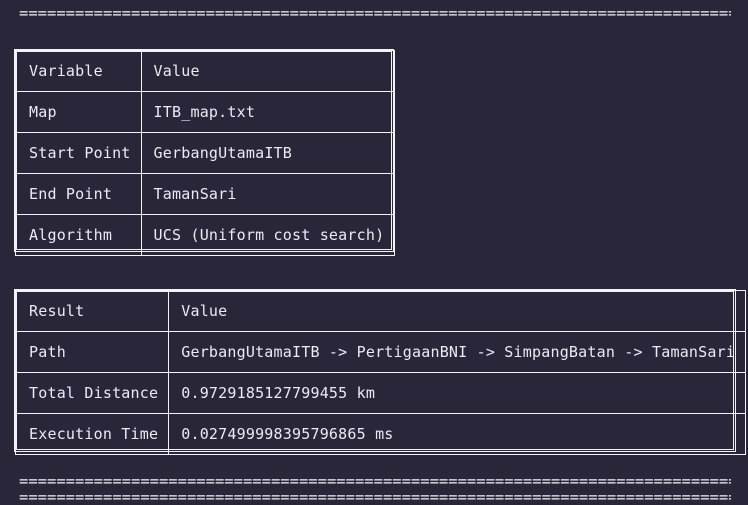 This screenshot has height=505, width=748. What do you see at coordinates (78, 235) in the screenshot?
I see `config-label-algorithm: Algorithm` at bounding box center [78, 235].